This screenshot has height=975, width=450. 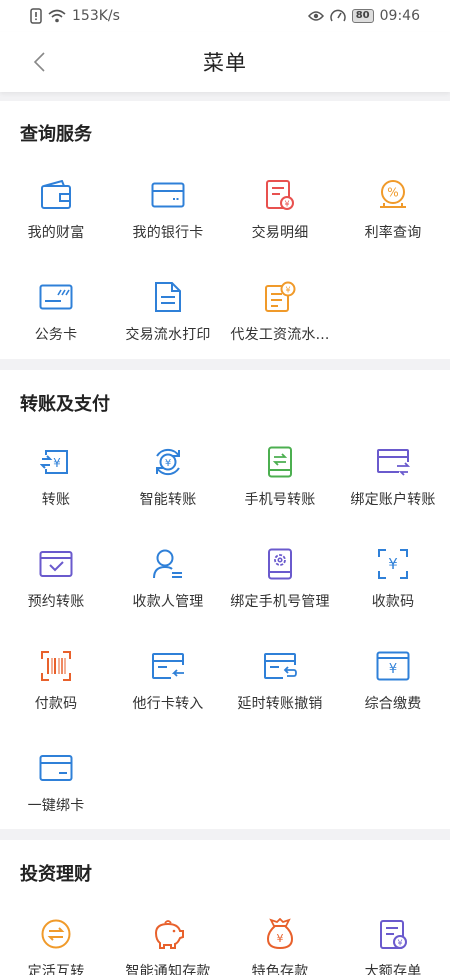 I want to click on menu-item-label: 绑定手机号管理, so click(x=280, y=602).